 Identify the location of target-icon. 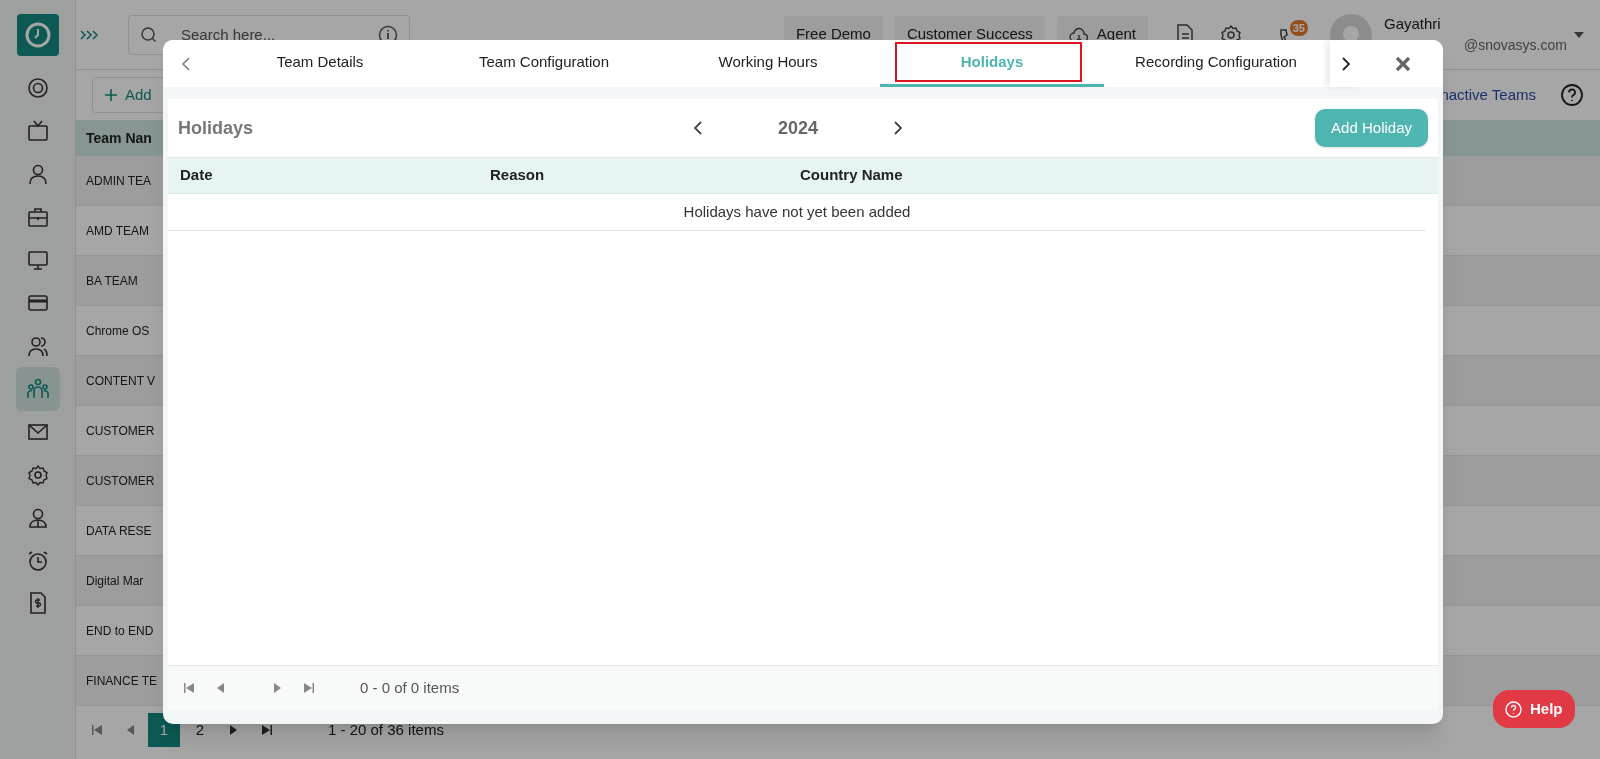
(37, 88).